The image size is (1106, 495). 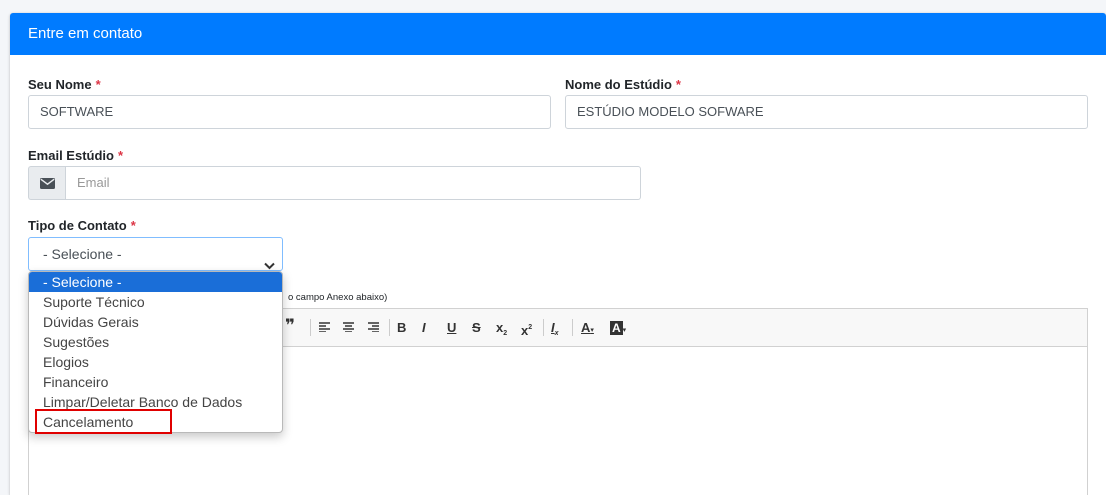 I want to click on blockquote-icon: ❞, so click(x=290, y=326).